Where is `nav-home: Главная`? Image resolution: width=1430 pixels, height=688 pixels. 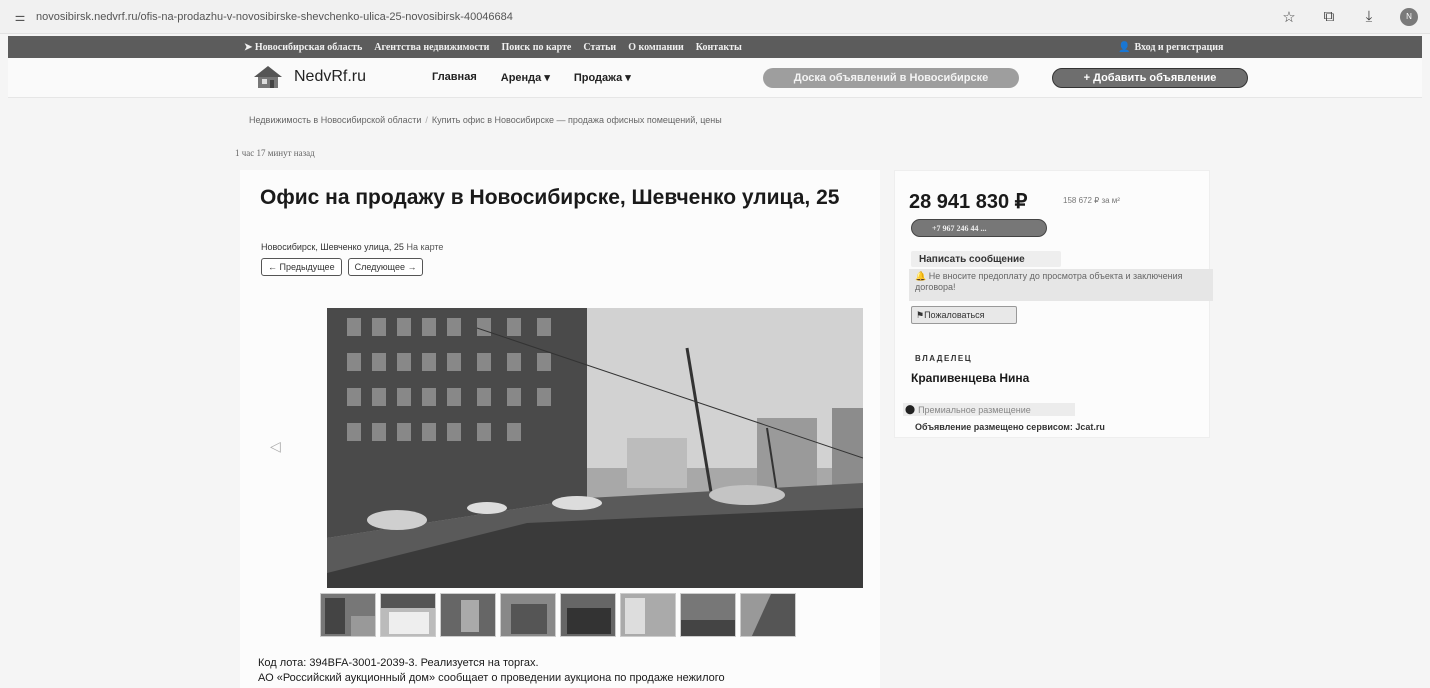
nav-home: Главная is located at coordinates (454, 77).